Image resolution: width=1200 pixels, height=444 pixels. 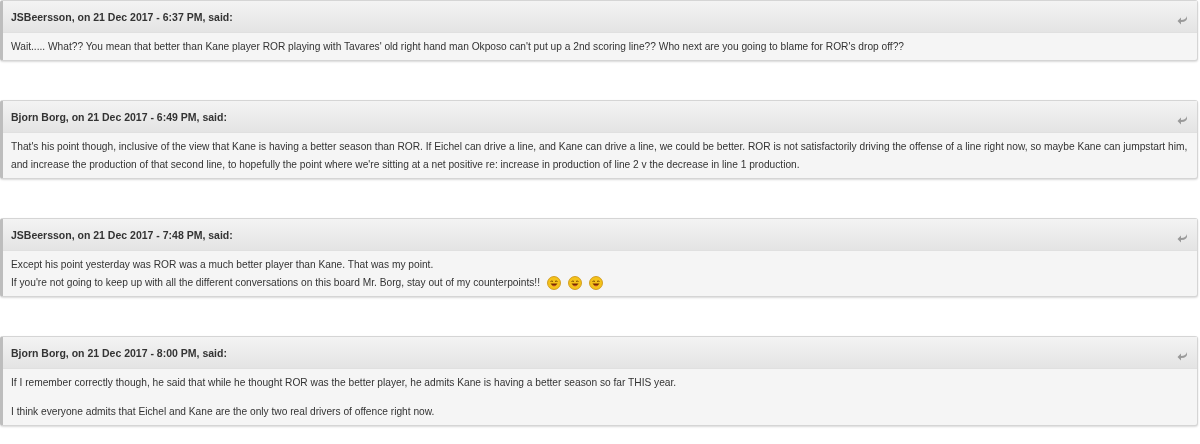 I want to click on quote-text: If I remember correctly though, he said that while he thought ROR was the better player, he admits Kane is having a better season so far THIS year., so click(x=344, y=383).